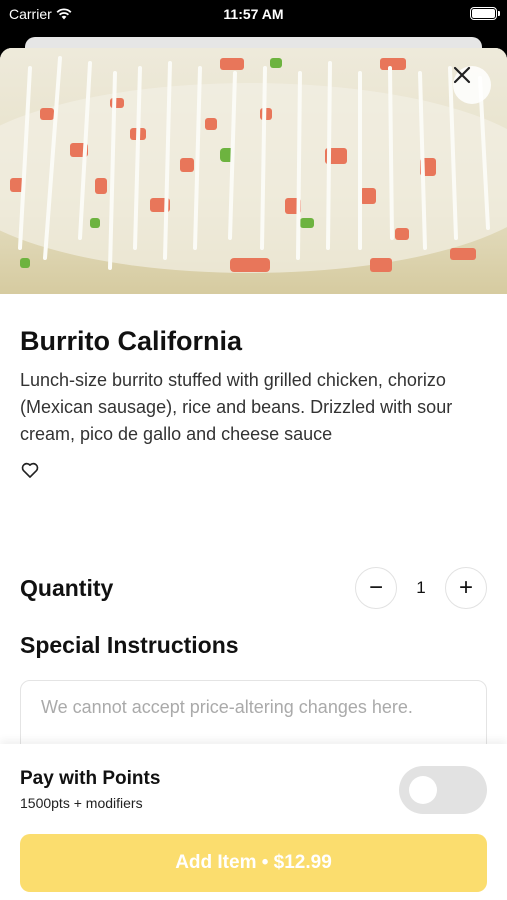  I want to click on quantity-stepper: − 1 +, so click(421, 588).